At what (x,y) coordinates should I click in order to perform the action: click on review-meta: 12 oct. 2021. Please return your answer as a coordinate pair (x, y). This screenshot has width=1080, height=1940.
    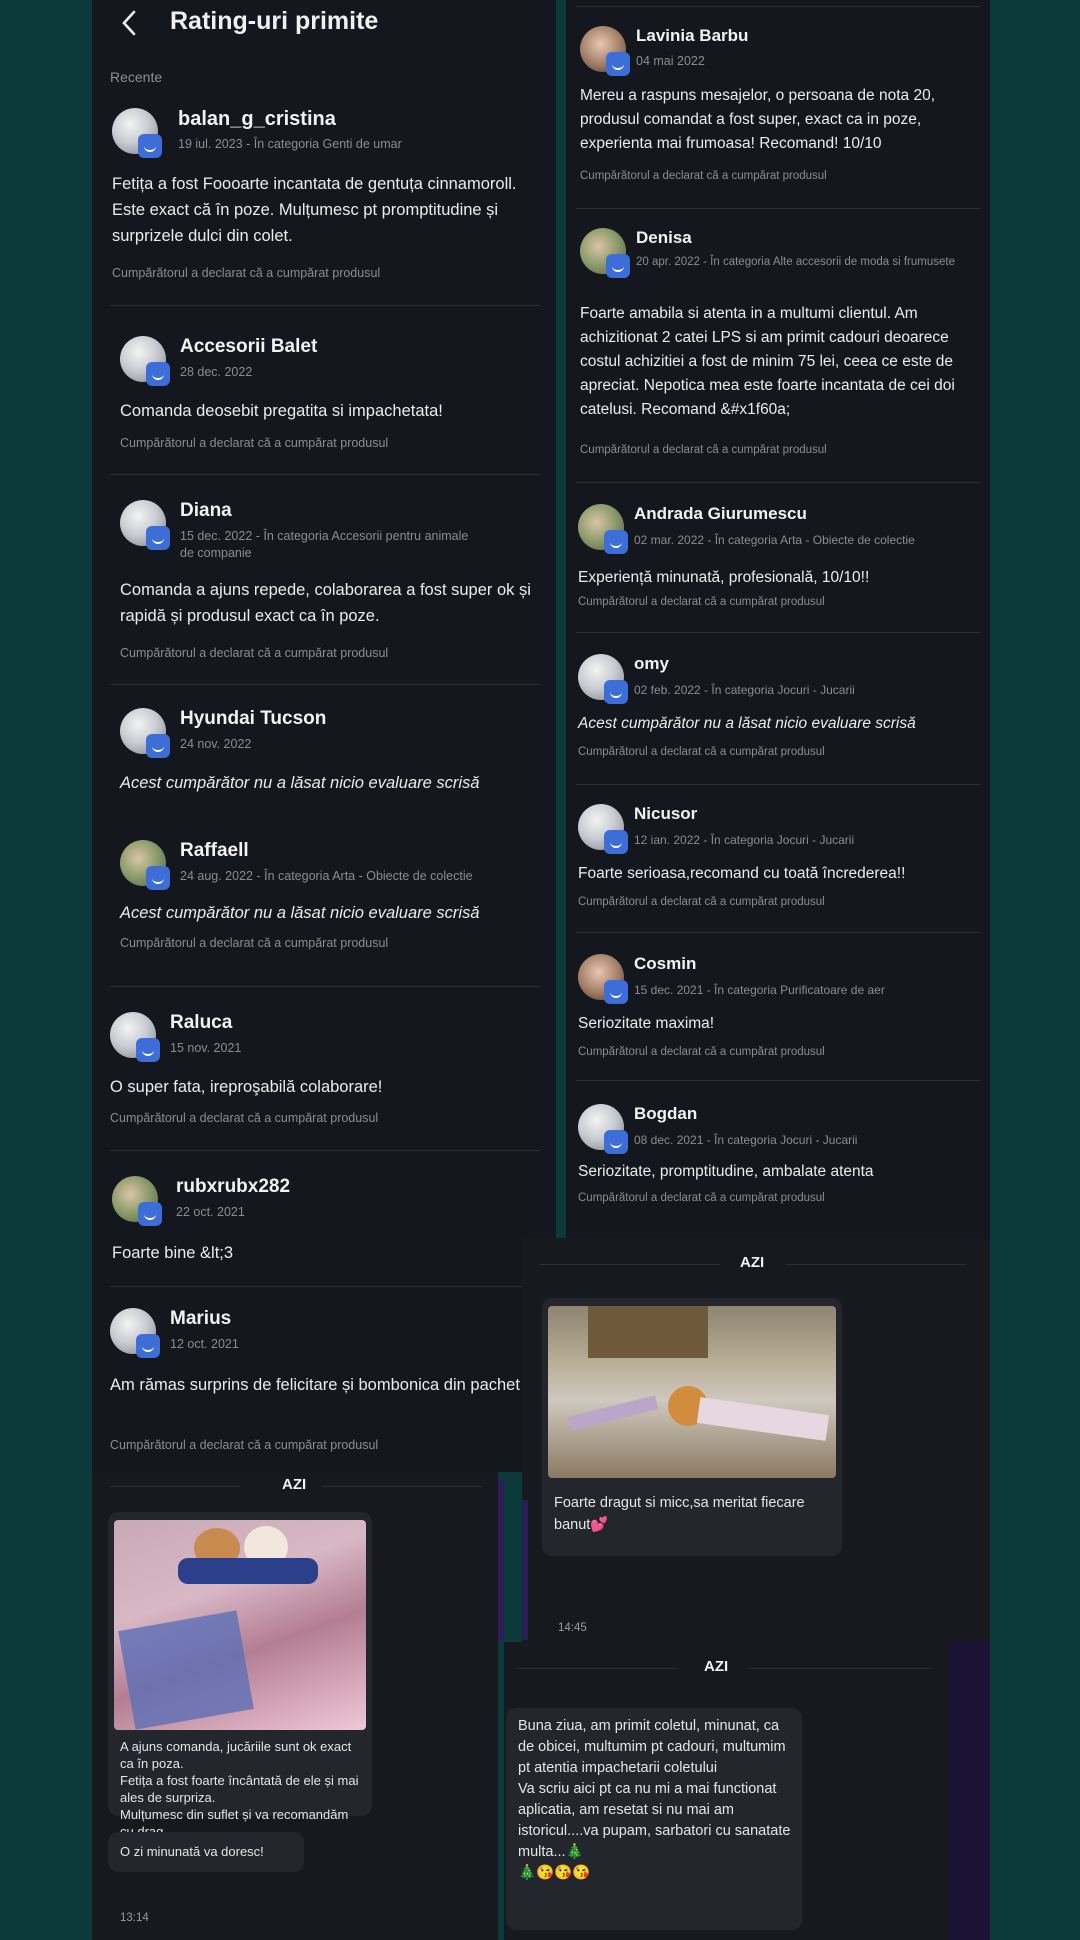
    Looking at the image, I should click on (204, 1344).